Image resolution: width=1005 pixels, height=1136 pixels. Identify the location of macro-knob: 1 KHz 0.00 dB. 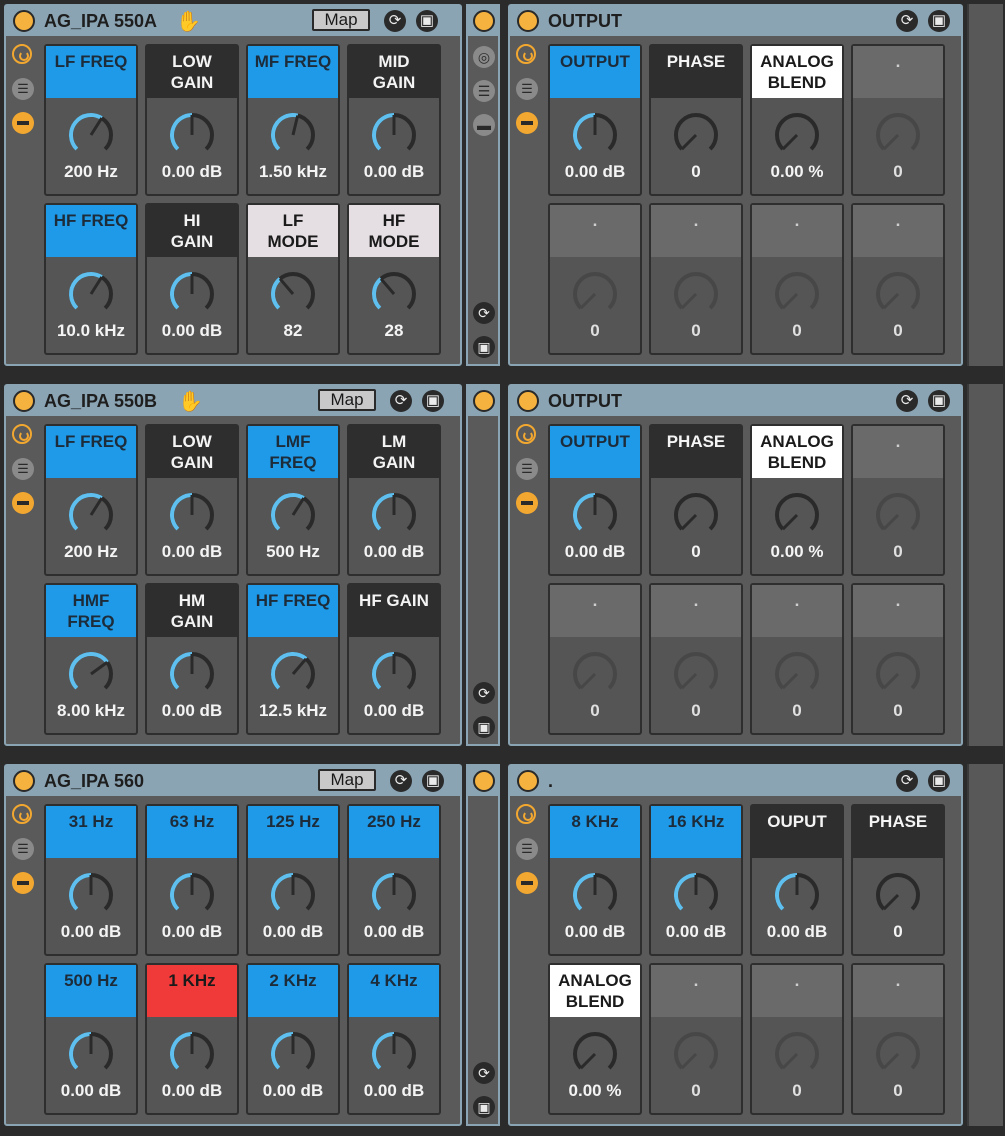
(192, 1039).